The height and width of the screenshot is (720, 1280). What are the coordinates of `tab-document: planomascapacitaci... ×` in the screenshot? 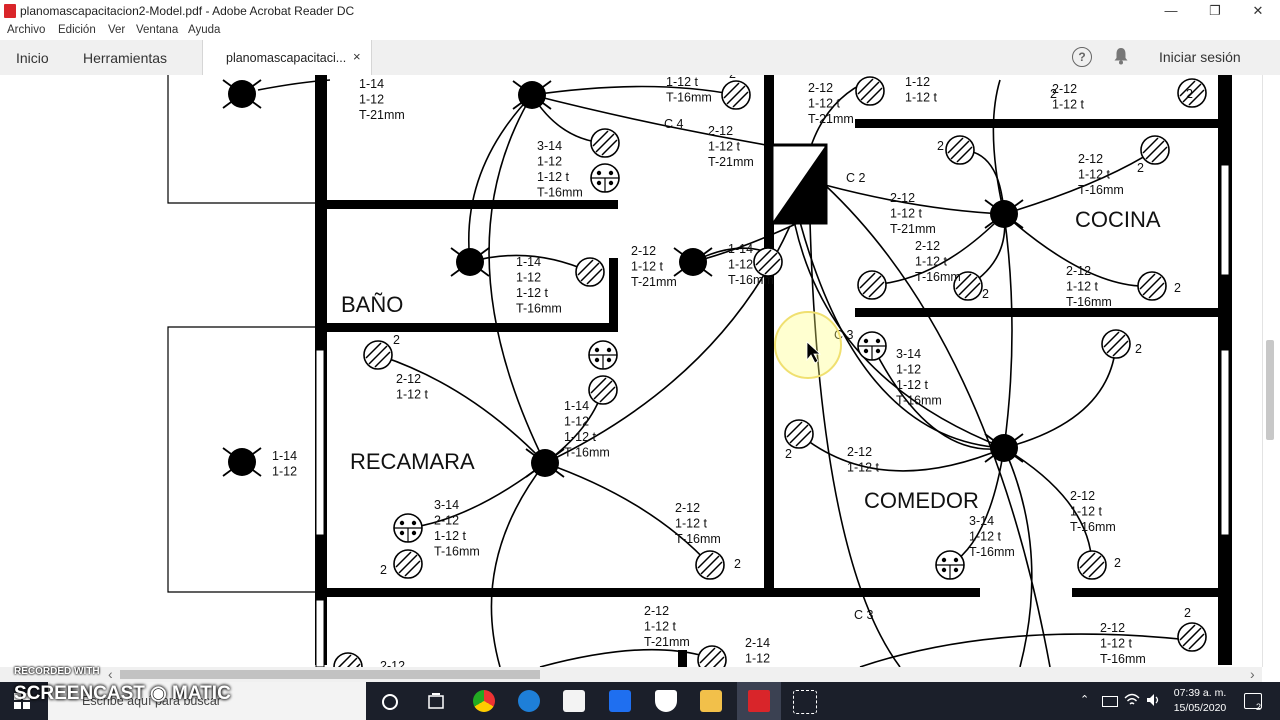 It's located at (287, 57).